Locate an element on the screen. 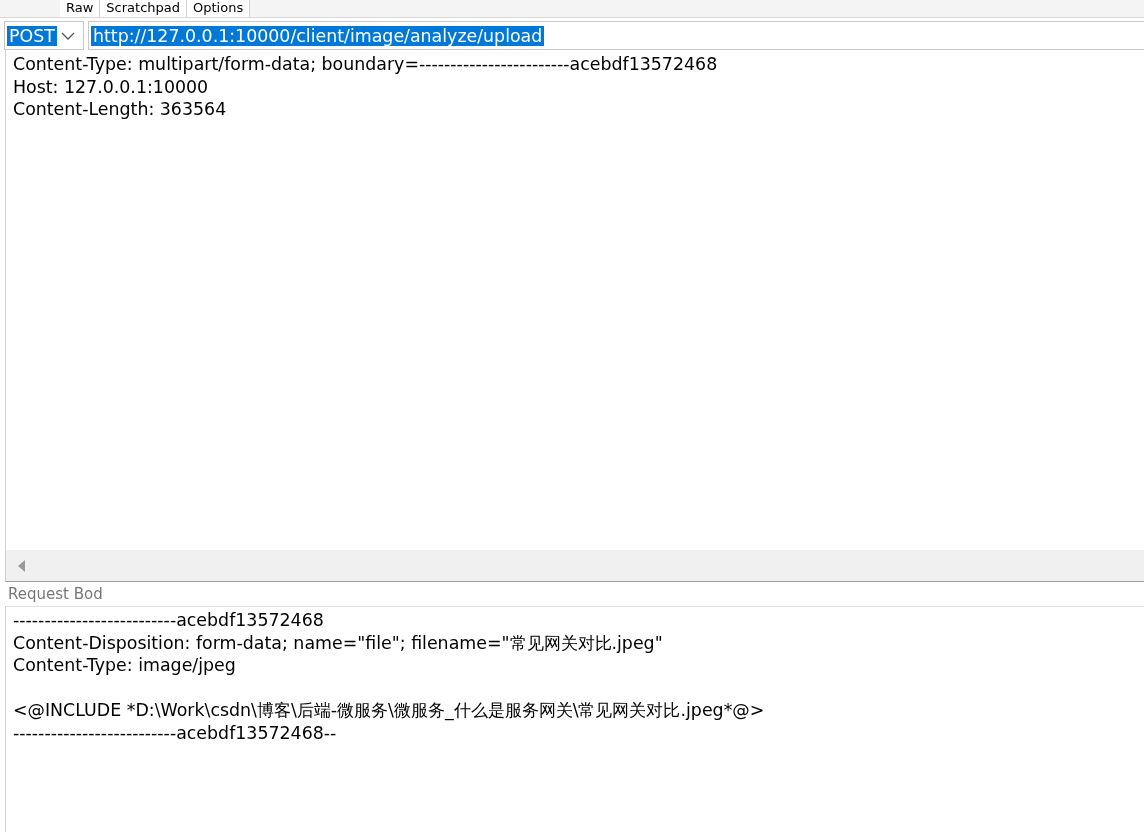 The width and height of the screenshot is (1144, 832). body-line: Content-Disposition: form-data; name="file"; filename="常见网关对比.jpeg" is located at coordinates (338, 642).